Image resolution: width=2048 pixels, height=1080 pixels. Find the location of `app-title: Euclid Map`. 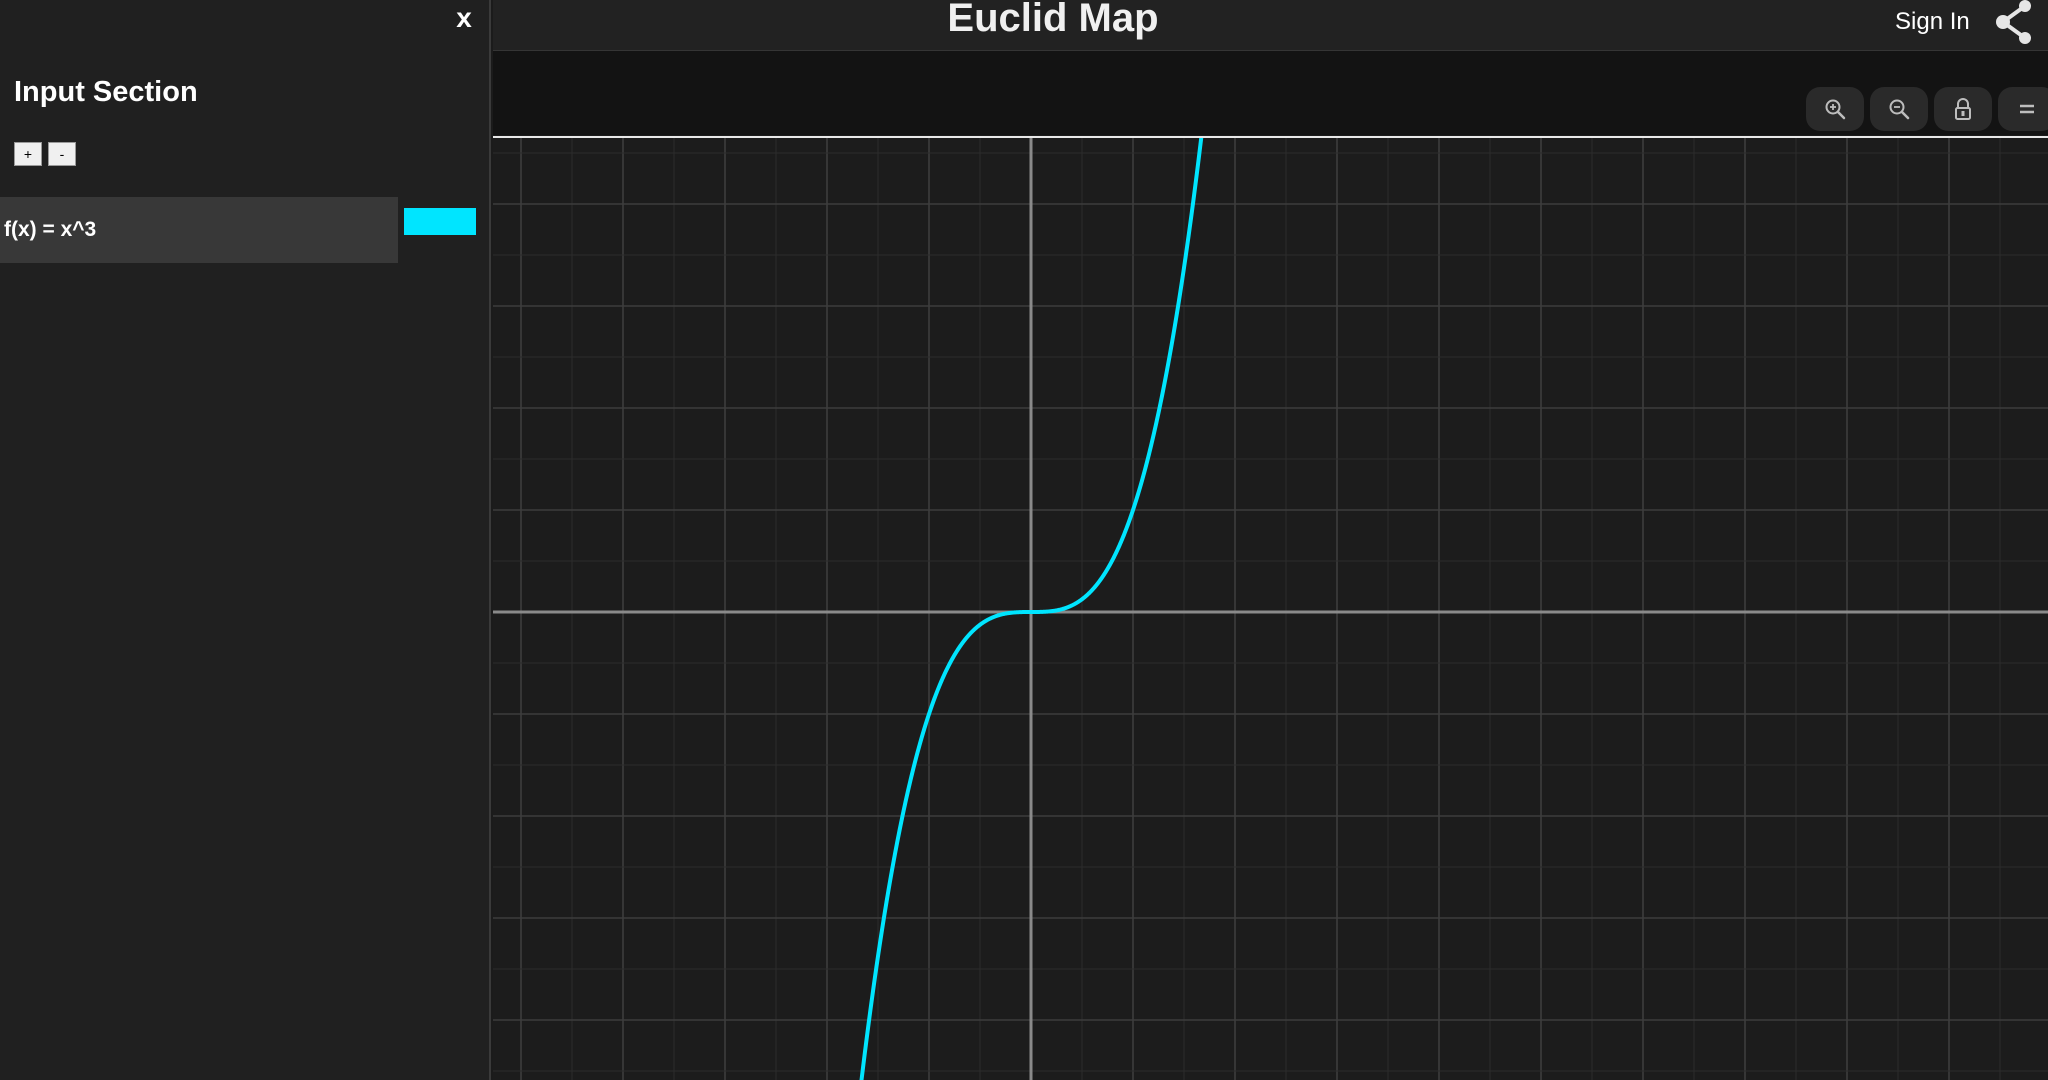

app-title: Euclid Map is located at coordinates (1053, 20).